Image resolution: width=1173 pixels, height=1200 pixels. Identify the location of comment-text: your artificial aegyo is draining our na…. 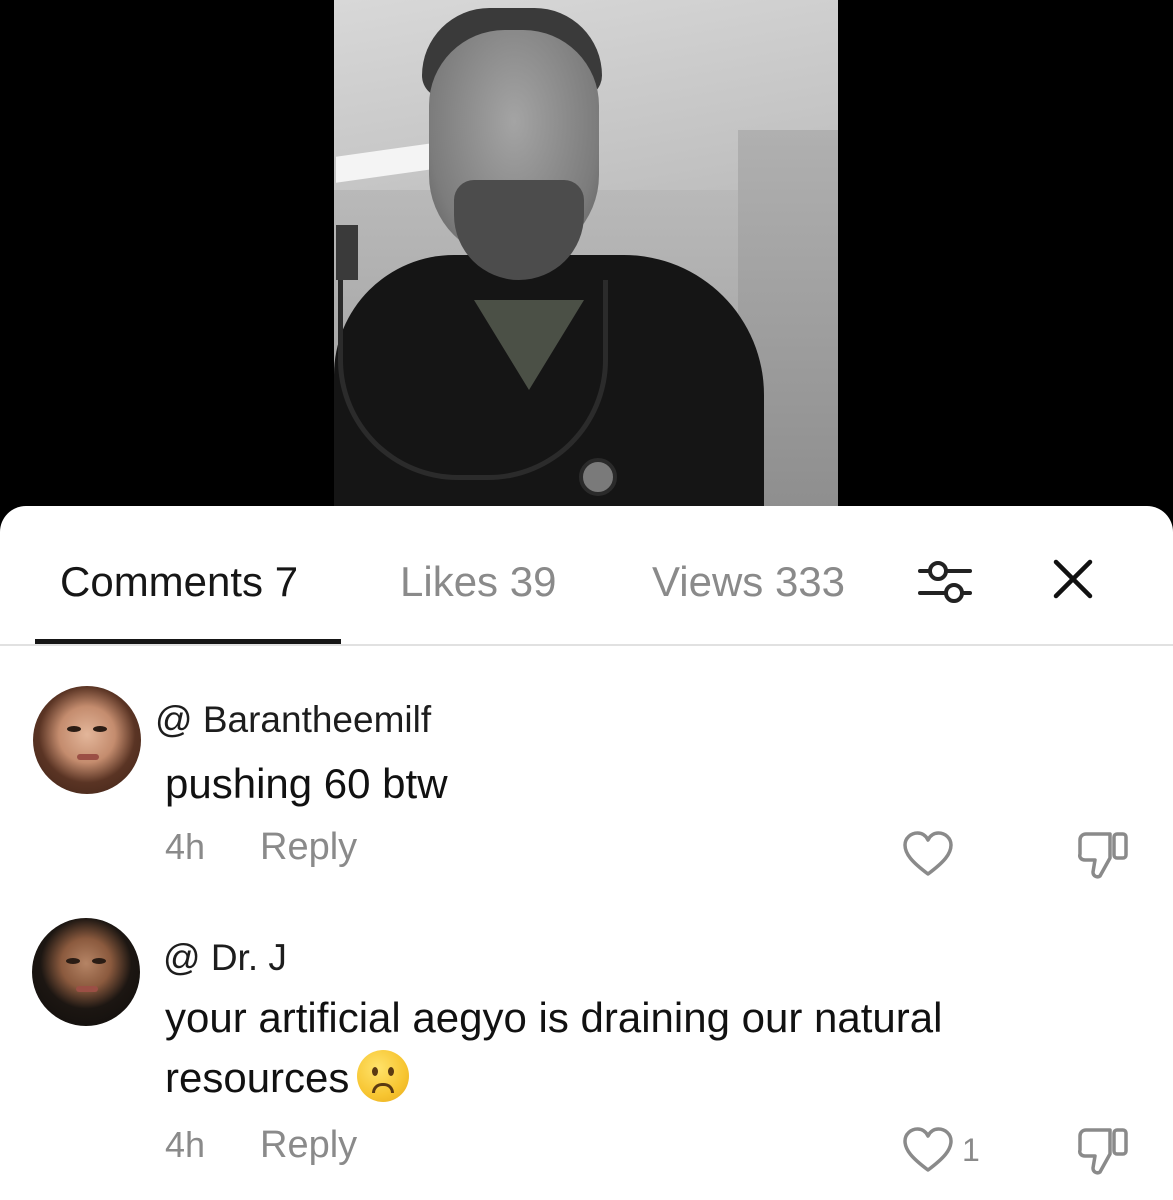
(615, 1048).